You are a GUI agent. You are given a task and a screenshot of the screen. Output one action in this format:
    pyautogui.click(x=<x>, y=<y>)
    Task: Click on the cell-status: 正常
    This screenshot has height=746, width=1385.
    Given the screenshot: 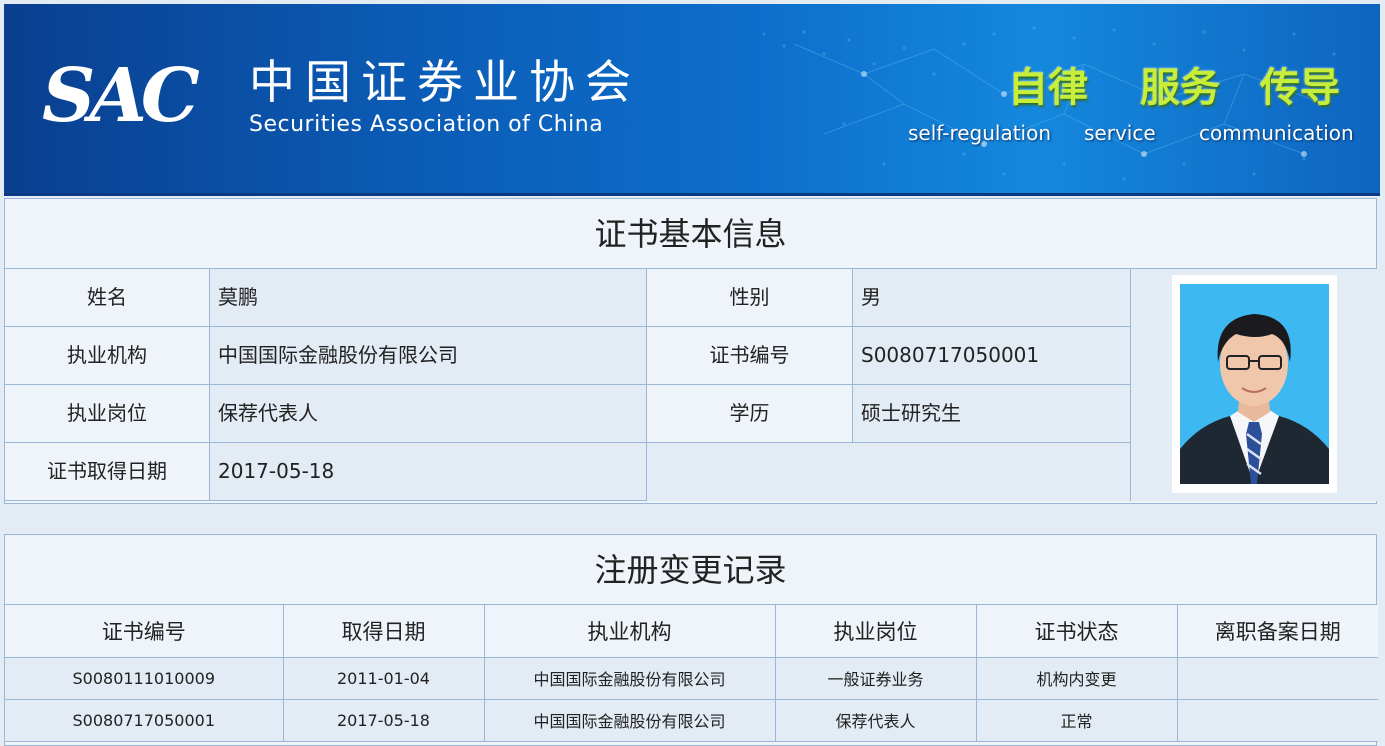 What is the action you would take?
    pyautogui.click(x=1077, y=720)
    